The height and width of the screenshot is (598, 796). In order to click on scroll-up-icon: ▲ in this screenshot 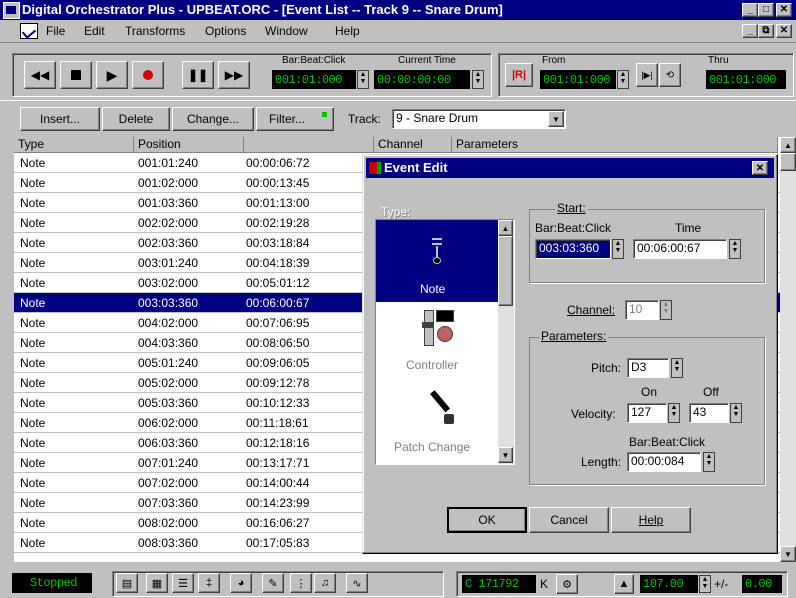, I will do `click(788, 145)`.